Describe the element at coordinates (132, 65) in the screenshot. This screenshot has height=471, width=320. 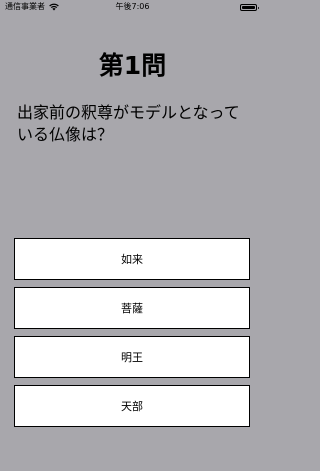
I see `question-number: 第1問` at that location.